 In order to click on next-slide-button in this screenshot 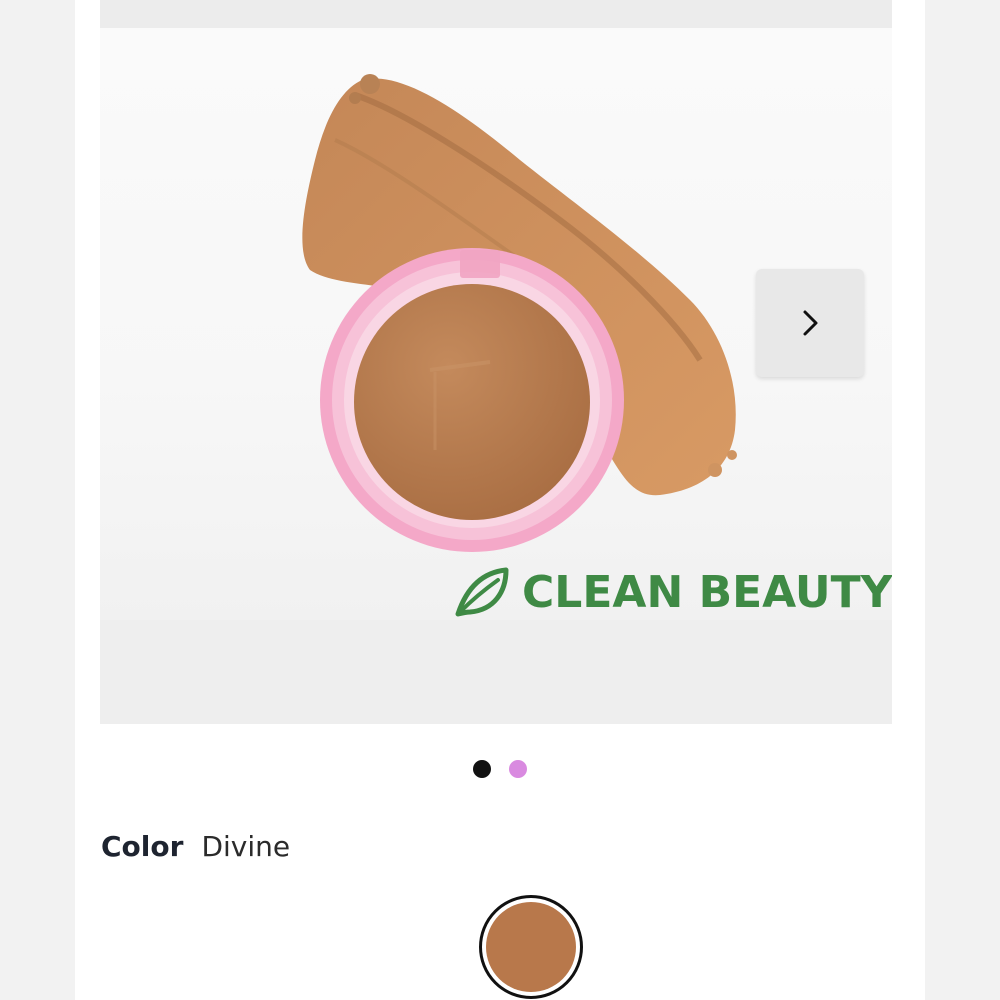, I will do `click(810, 323)`.